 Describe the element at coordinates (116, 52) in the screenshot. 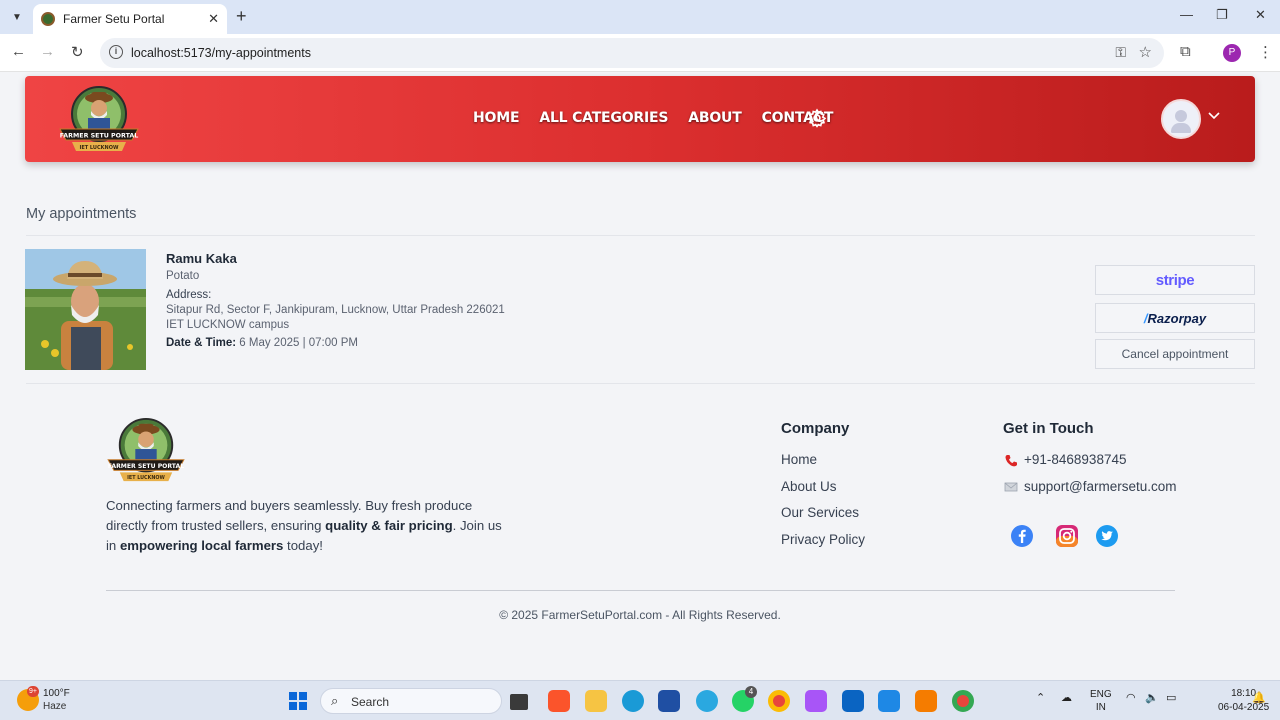

I see `site-info-icon: i` at that location.